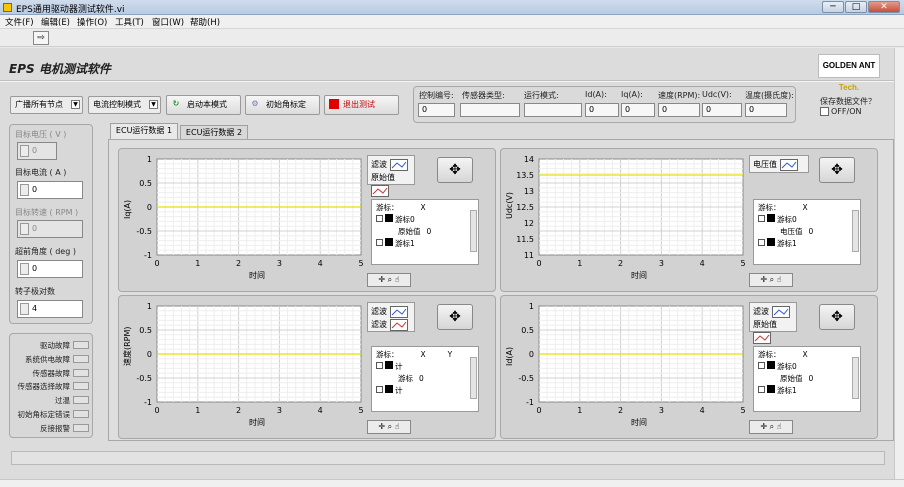 This screenshot has width=904, height=487. Describe the element at coordinates (70, 10) in the screenshot. I see `window-title: EPS通用驱动器测试软件.vi` at that location.